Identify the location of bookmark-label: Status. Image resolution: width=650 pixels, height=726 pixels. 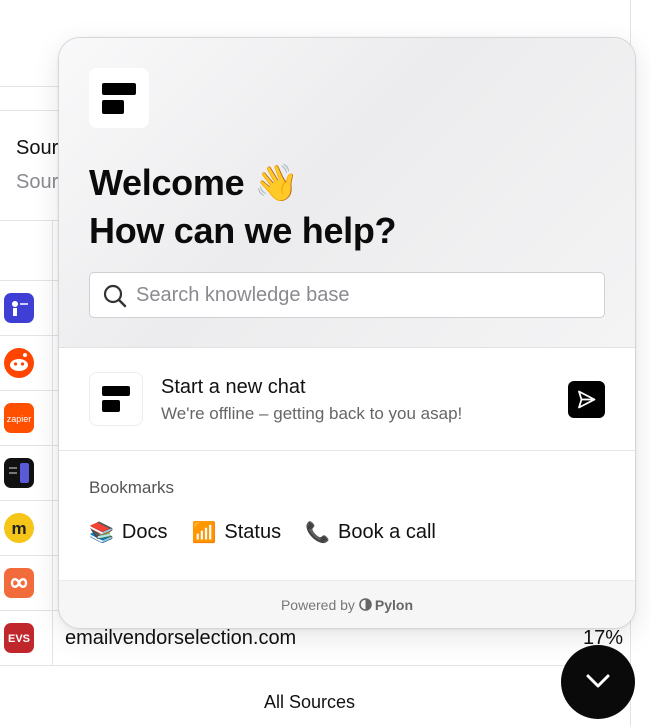
(253, 532).